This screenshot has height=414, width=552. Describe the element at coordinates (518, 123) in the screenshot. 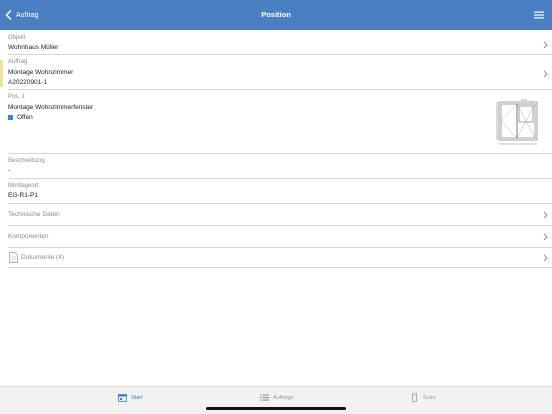

I see `window-drawing-image` at that location.